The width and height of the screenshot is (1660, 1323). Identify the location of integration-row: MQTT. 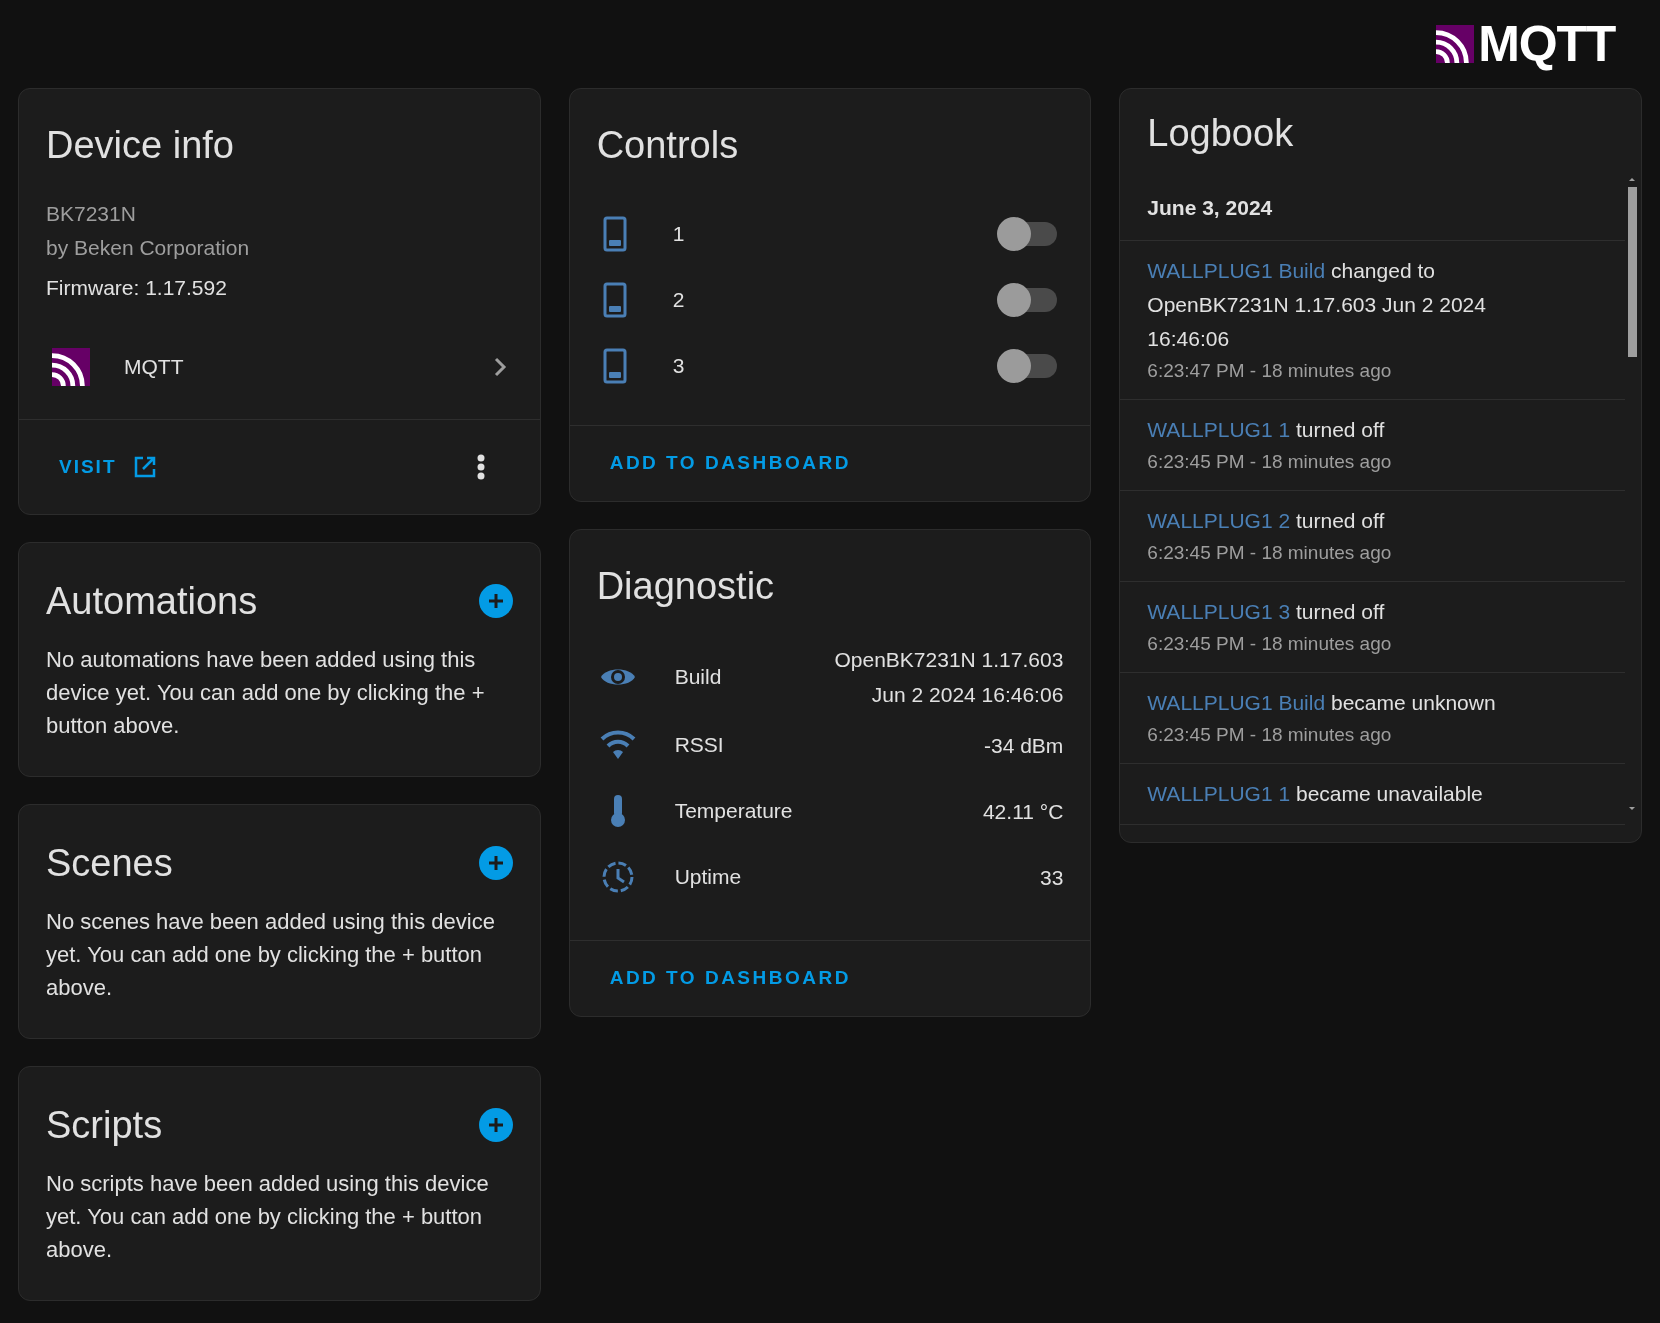
(279, 367).